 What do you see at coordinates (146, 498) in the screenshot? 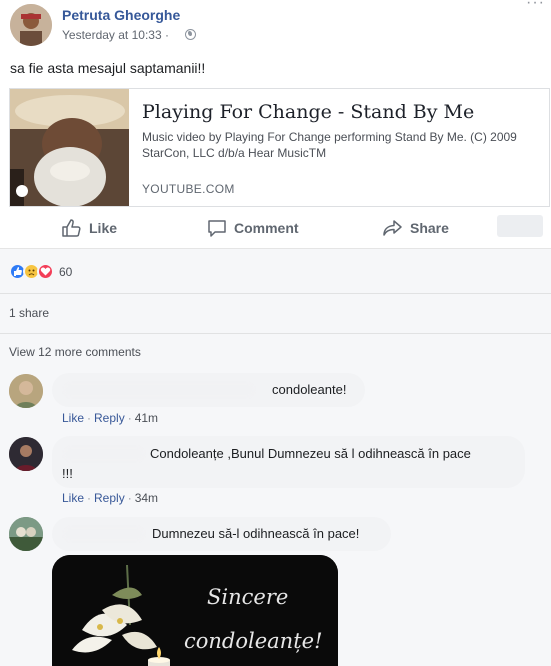
I see `comment-time: 34m` at bounding box center [146, 498].